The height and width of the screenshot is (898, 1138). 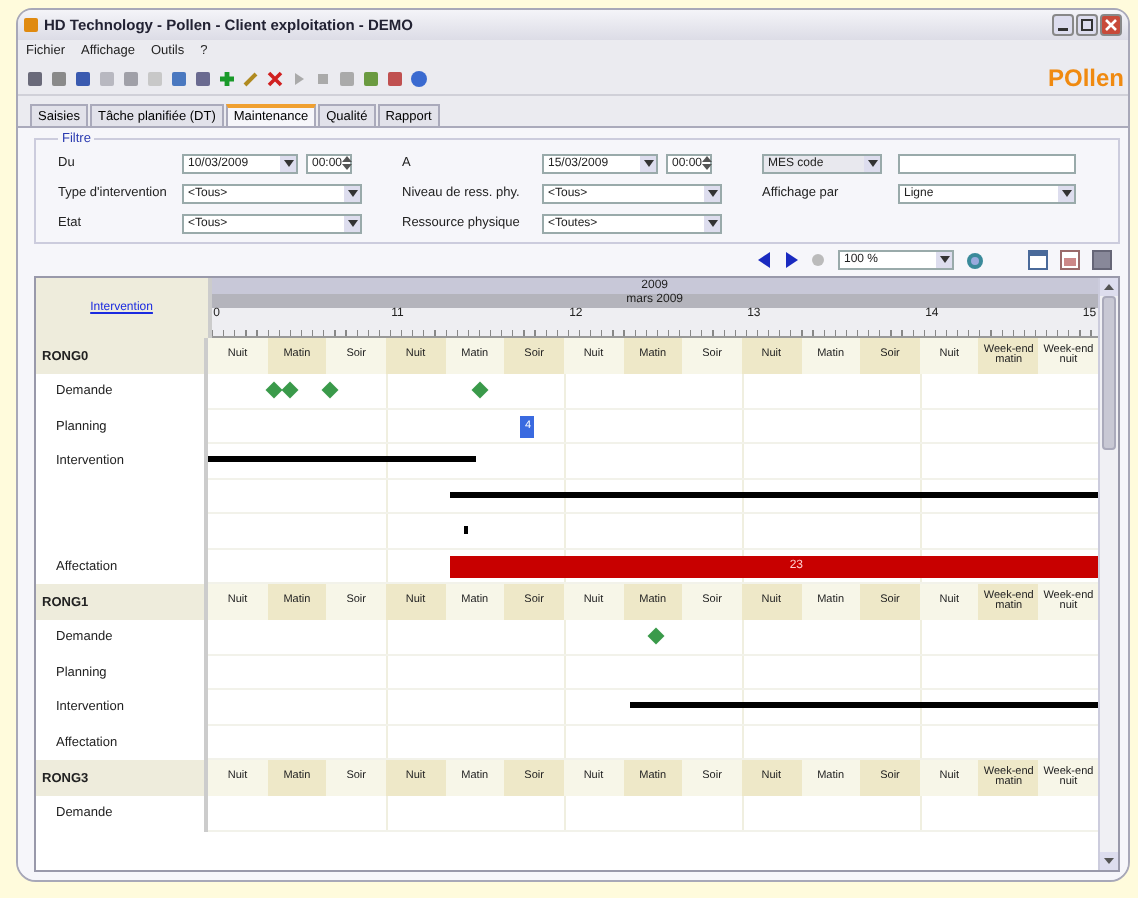 I want to click on scroll-thumb, so click(x=1109, y=373).